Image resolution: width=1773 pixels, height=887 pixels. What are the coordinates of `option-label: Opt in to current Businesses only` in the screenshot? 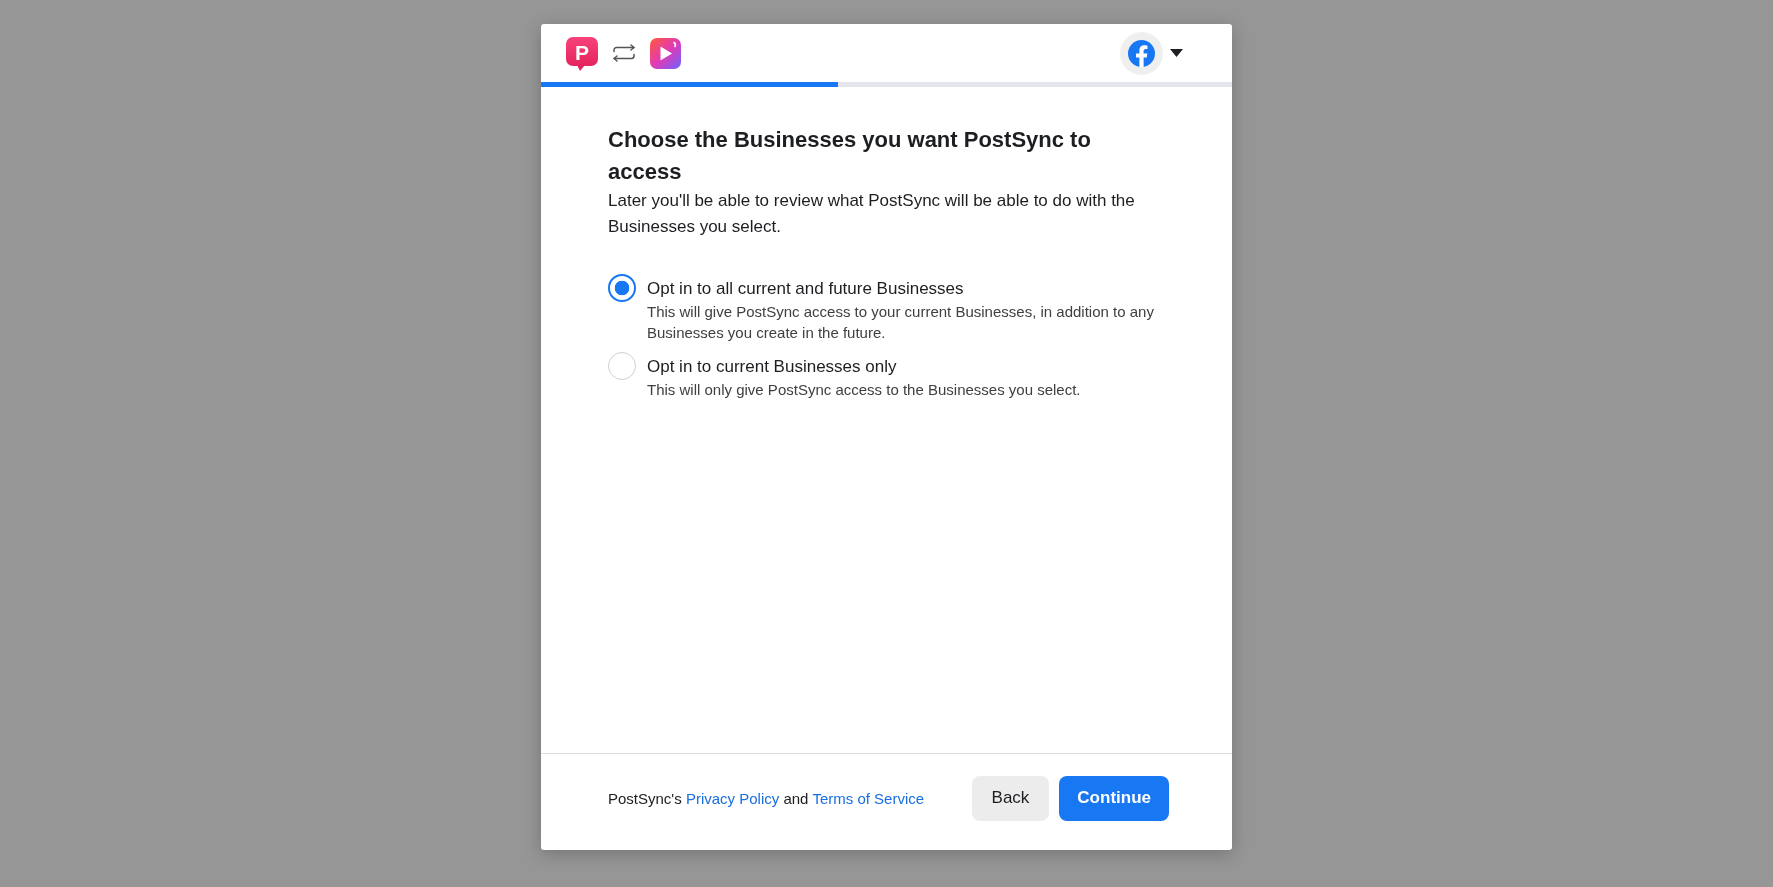 It's located at (772, 367).